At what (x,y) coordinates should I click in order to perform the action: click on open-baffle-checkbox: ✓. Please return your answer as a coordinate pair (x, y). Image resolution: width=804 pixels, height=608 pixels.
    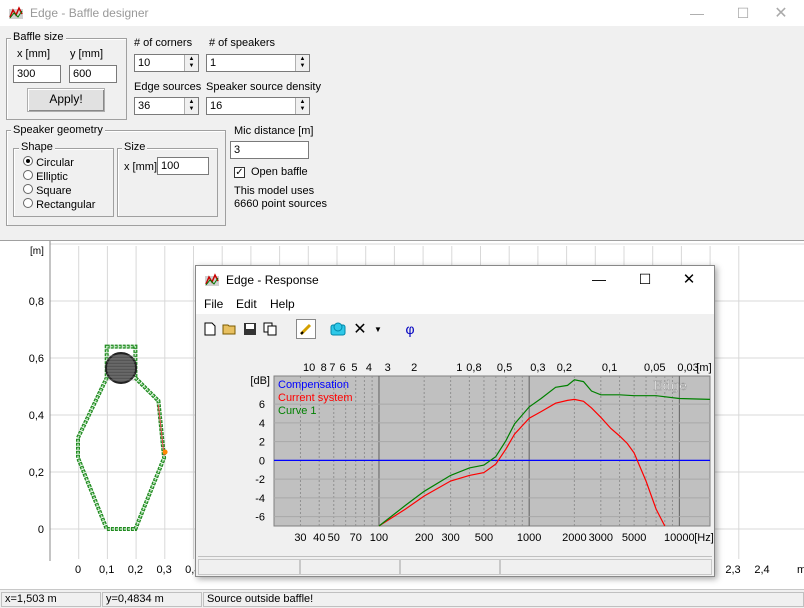
    Looking at the image, I should click on (239, 172).